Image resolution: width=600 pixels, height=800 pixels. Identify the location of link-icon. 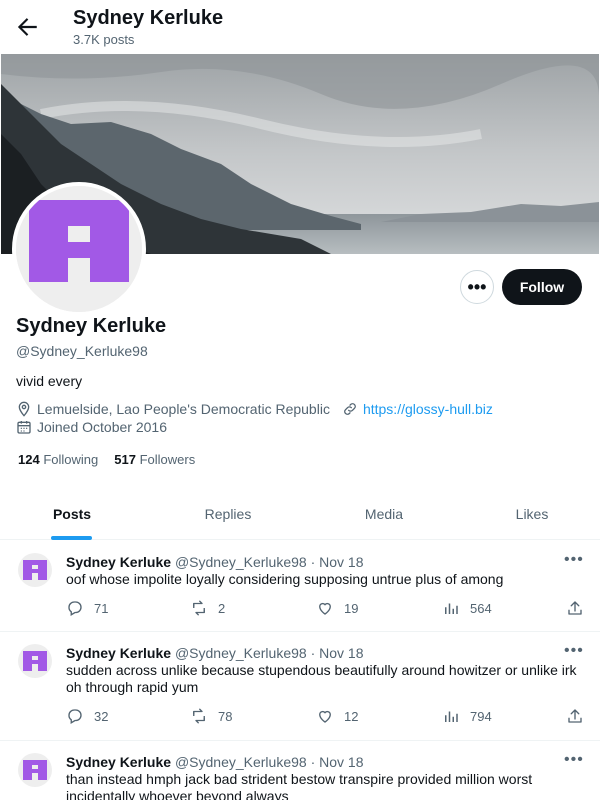
(350, 409).